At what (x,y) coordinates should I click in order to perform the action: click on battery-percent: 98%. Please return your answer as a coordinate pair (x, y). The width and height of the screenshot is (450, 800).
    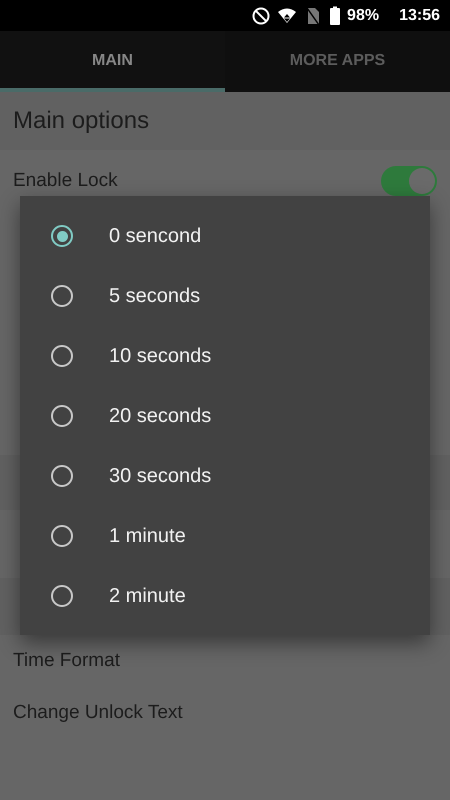
    Looking at the image, I should click on (363, 15).